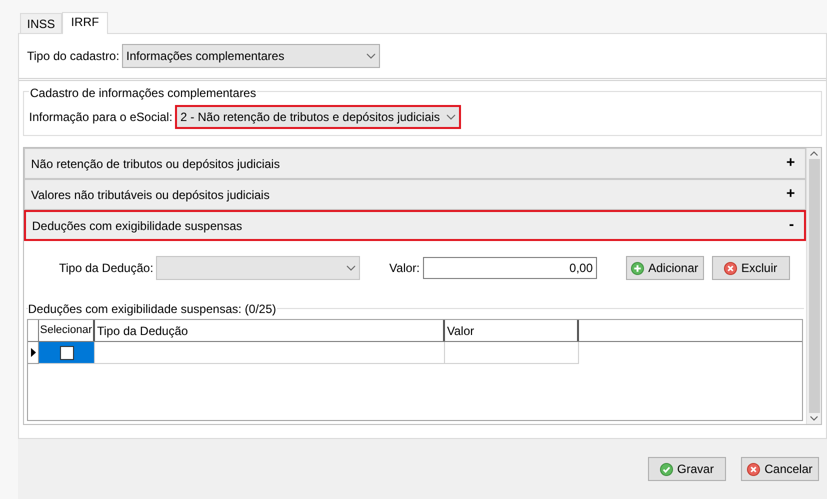 This screenshot has height=499, width=827. Describe the element at coordinates (415, 194) in the screenshot. I see `accordion-header: Valores não tributáveis ou depósitos judiciais +` at that location.